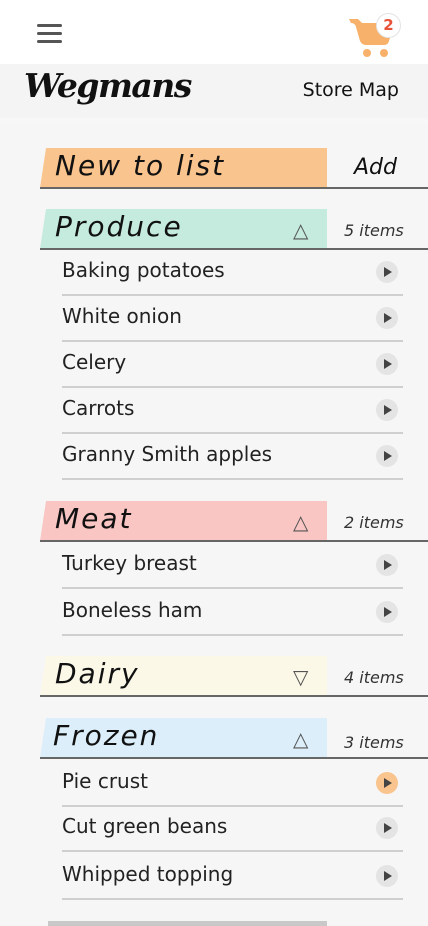 The height and width of the screenshot is (926, 428). I want to click on category-header-meat: Meat △ 2 items, so click(234, 521).